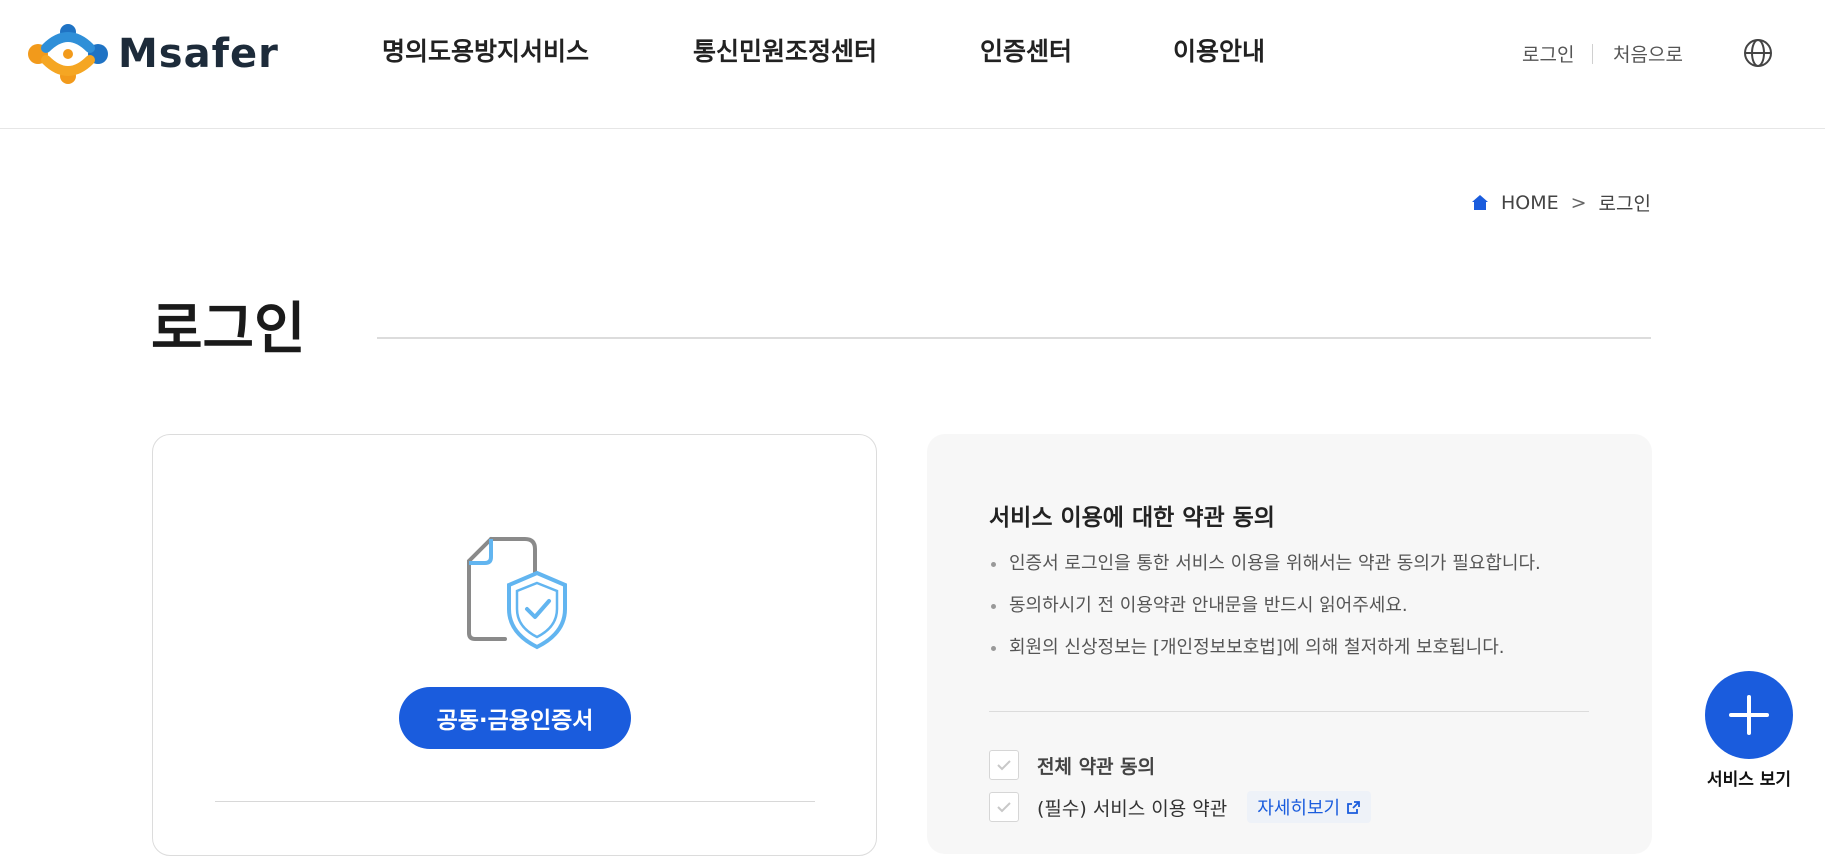 The image size is (1825, 856). What do you see at coordinates (785, 50) in the screenshot?
I see `nav-item-complaint-center: 통신민원조정센터` at bounding box center [785, 50].